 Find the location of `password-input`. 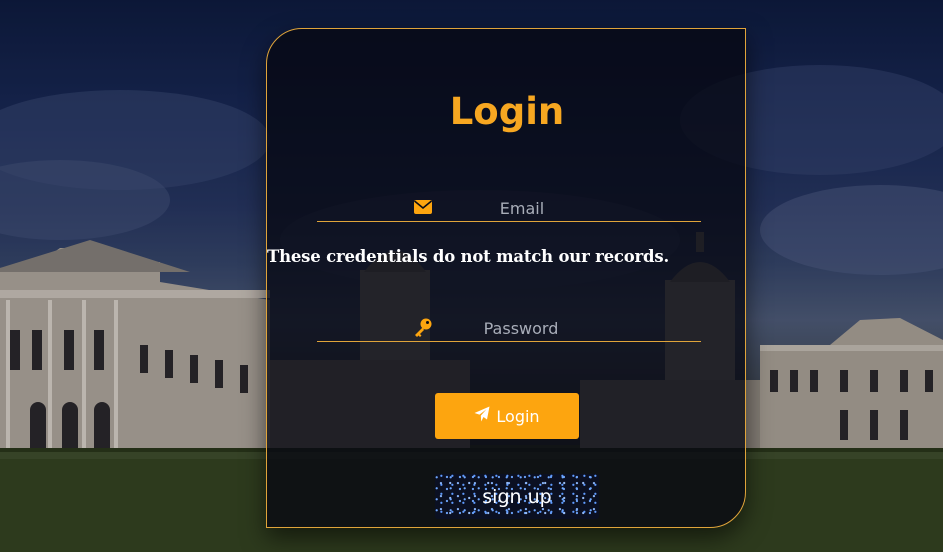

password-input is located at coordinates (521, 328).